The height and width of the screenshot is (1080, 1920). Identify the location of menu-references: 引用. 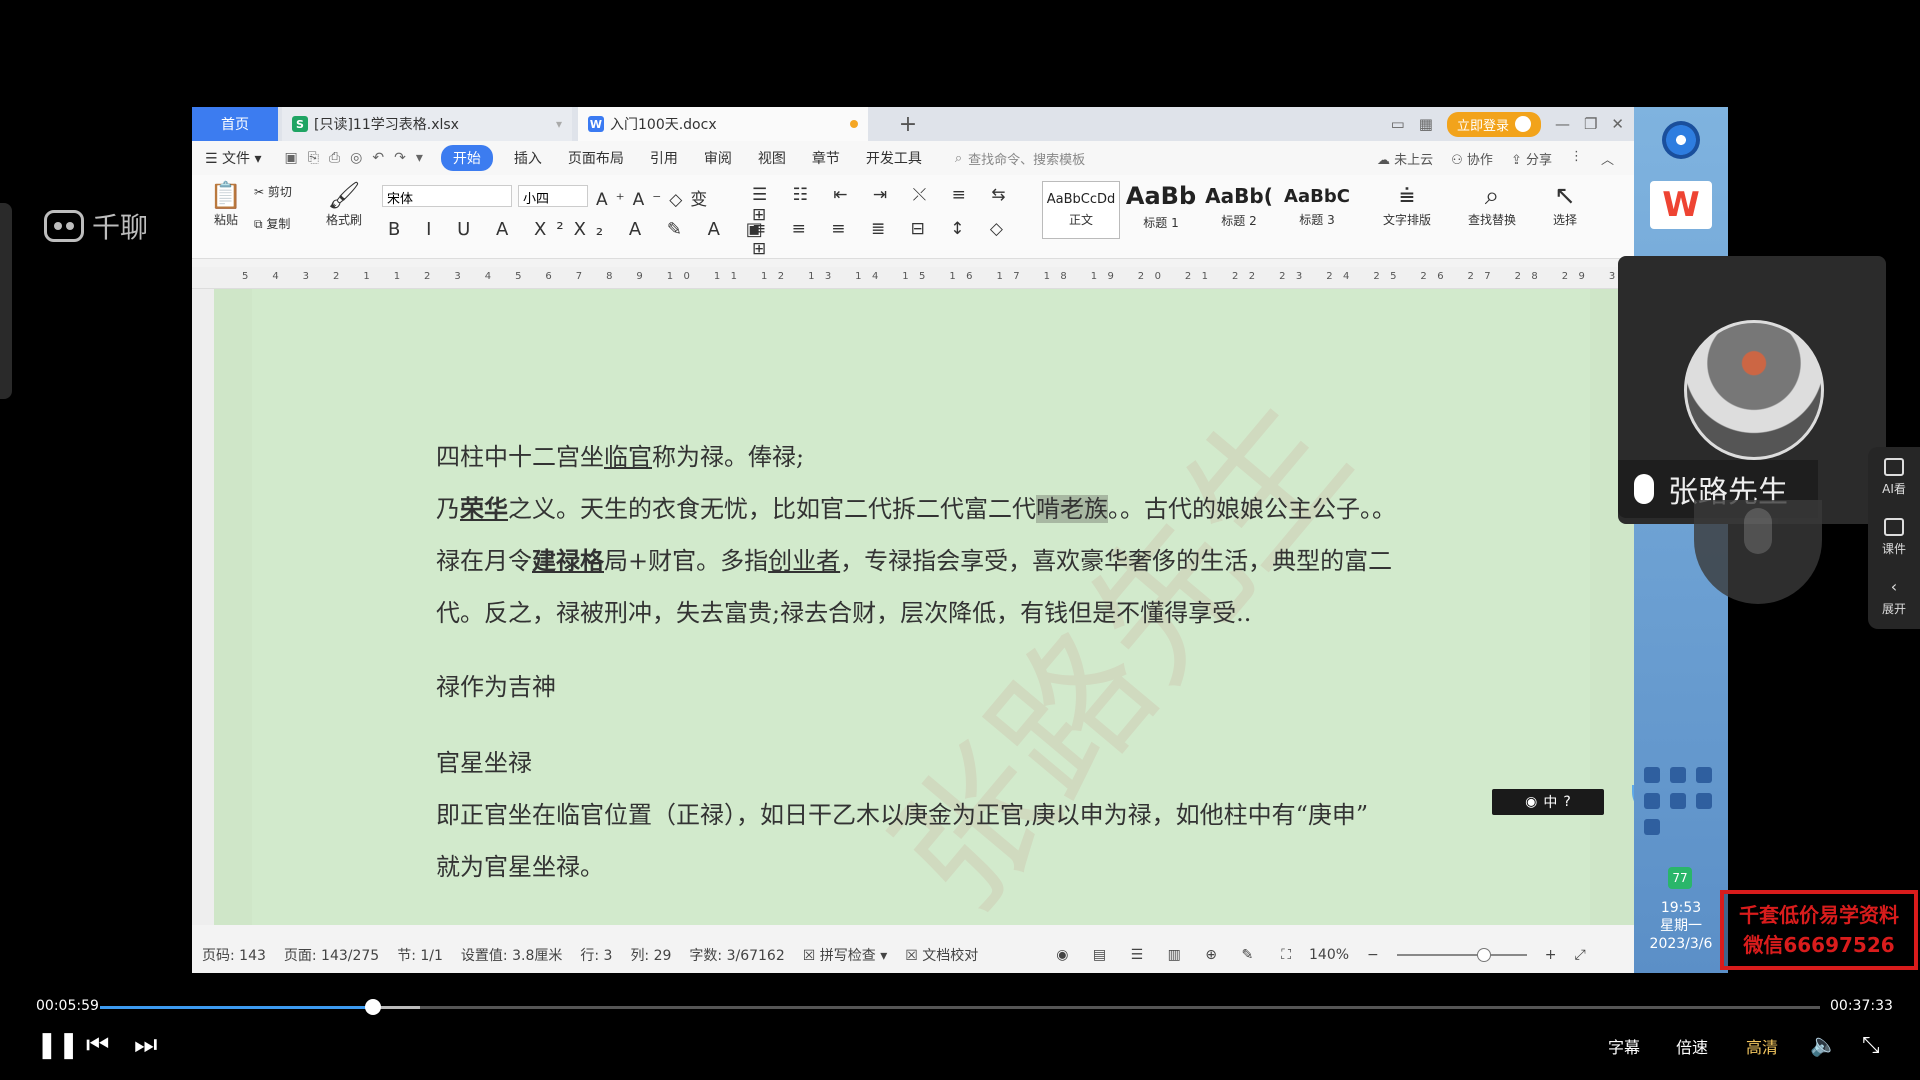
(664, 158).